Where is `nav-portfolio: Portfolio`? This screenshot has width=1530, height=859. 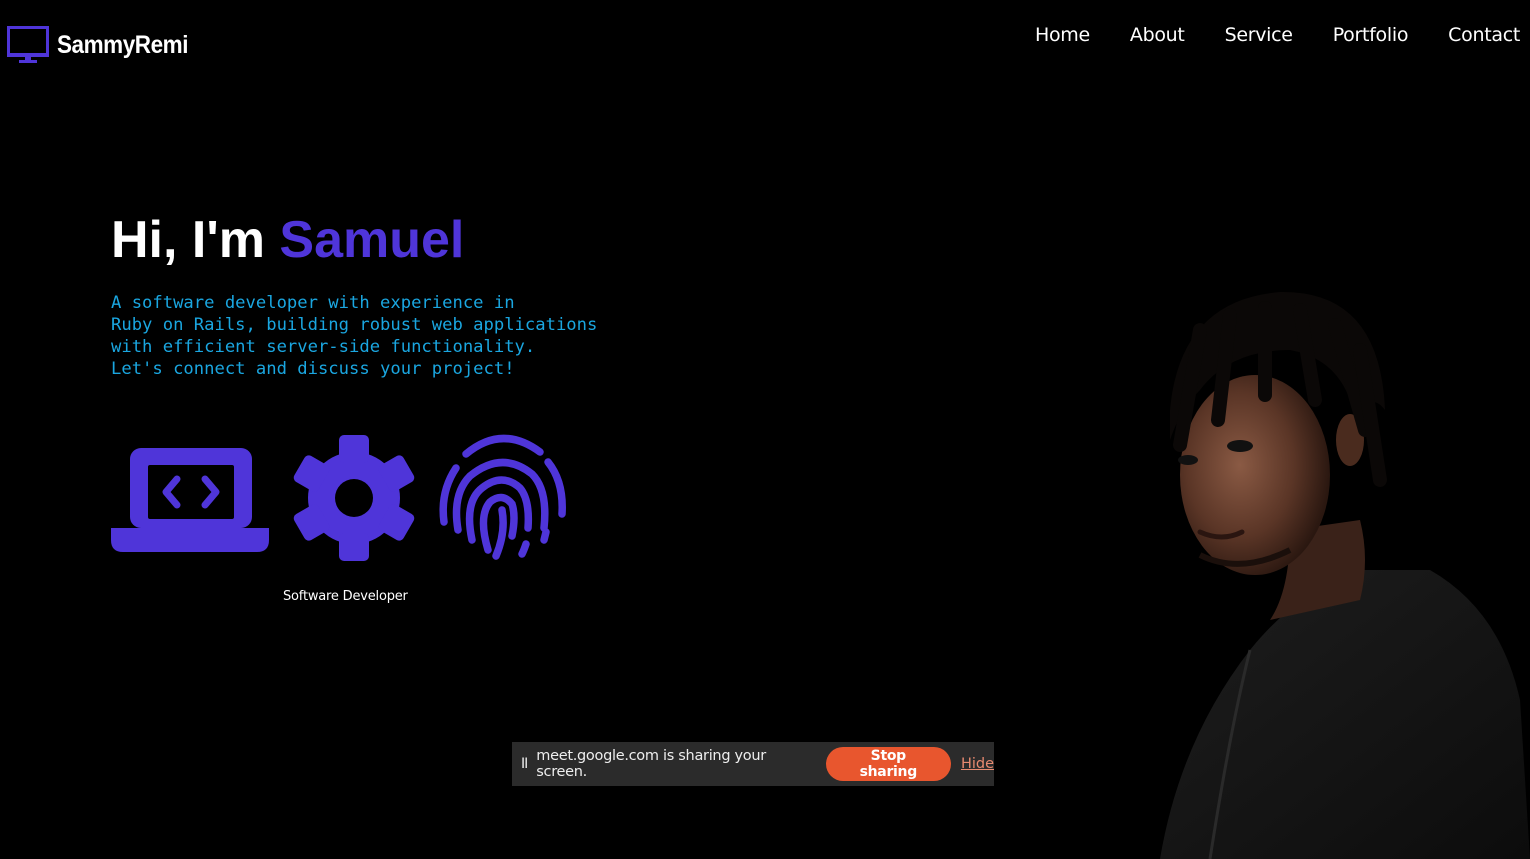
nav-portfolio: Portfolio is located at coordinates (1371, 35).